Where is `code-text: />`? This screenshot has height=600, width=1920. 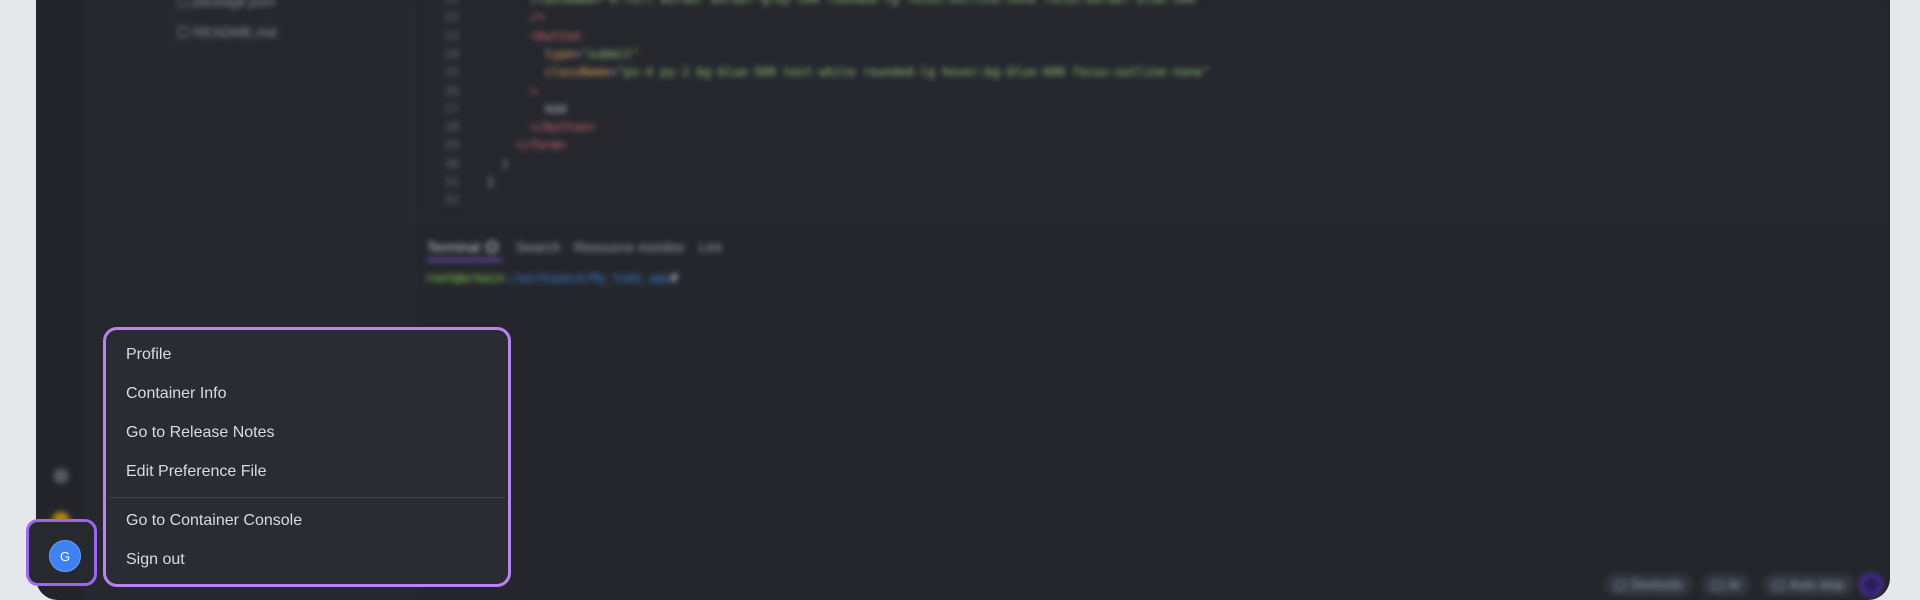
code-text: /> is located at coordinates (516, 17).